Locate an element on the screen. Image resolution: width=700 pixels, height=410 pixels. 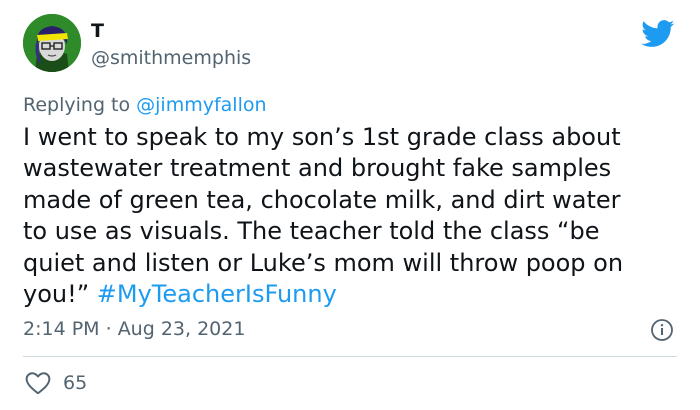
like-count: 65 is located at coordinates (75, 383).